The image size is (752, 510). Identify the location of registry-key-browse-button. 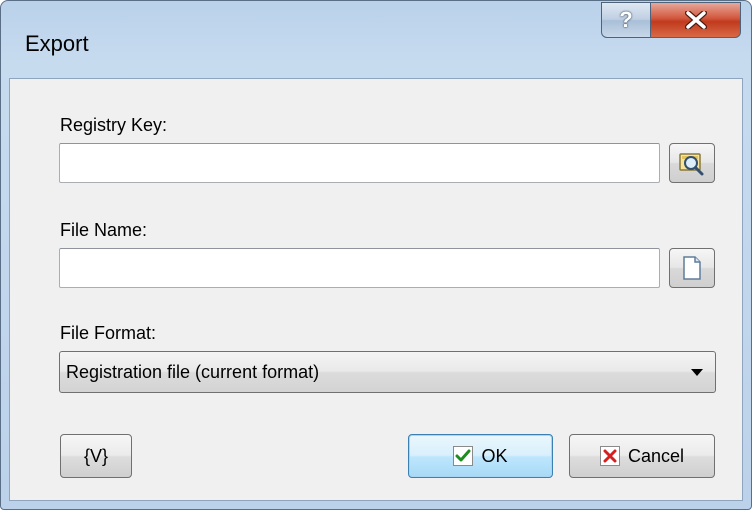
(692, 163).